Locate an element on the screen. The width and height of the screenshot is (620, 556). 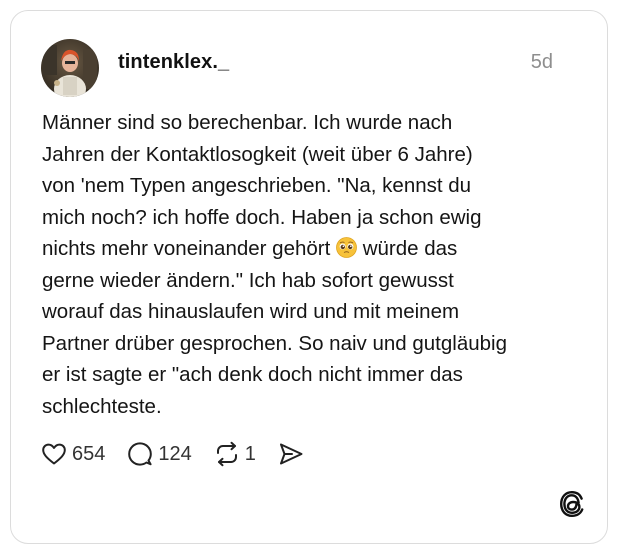
like-button: 654 is located at coordinates (73, 454).